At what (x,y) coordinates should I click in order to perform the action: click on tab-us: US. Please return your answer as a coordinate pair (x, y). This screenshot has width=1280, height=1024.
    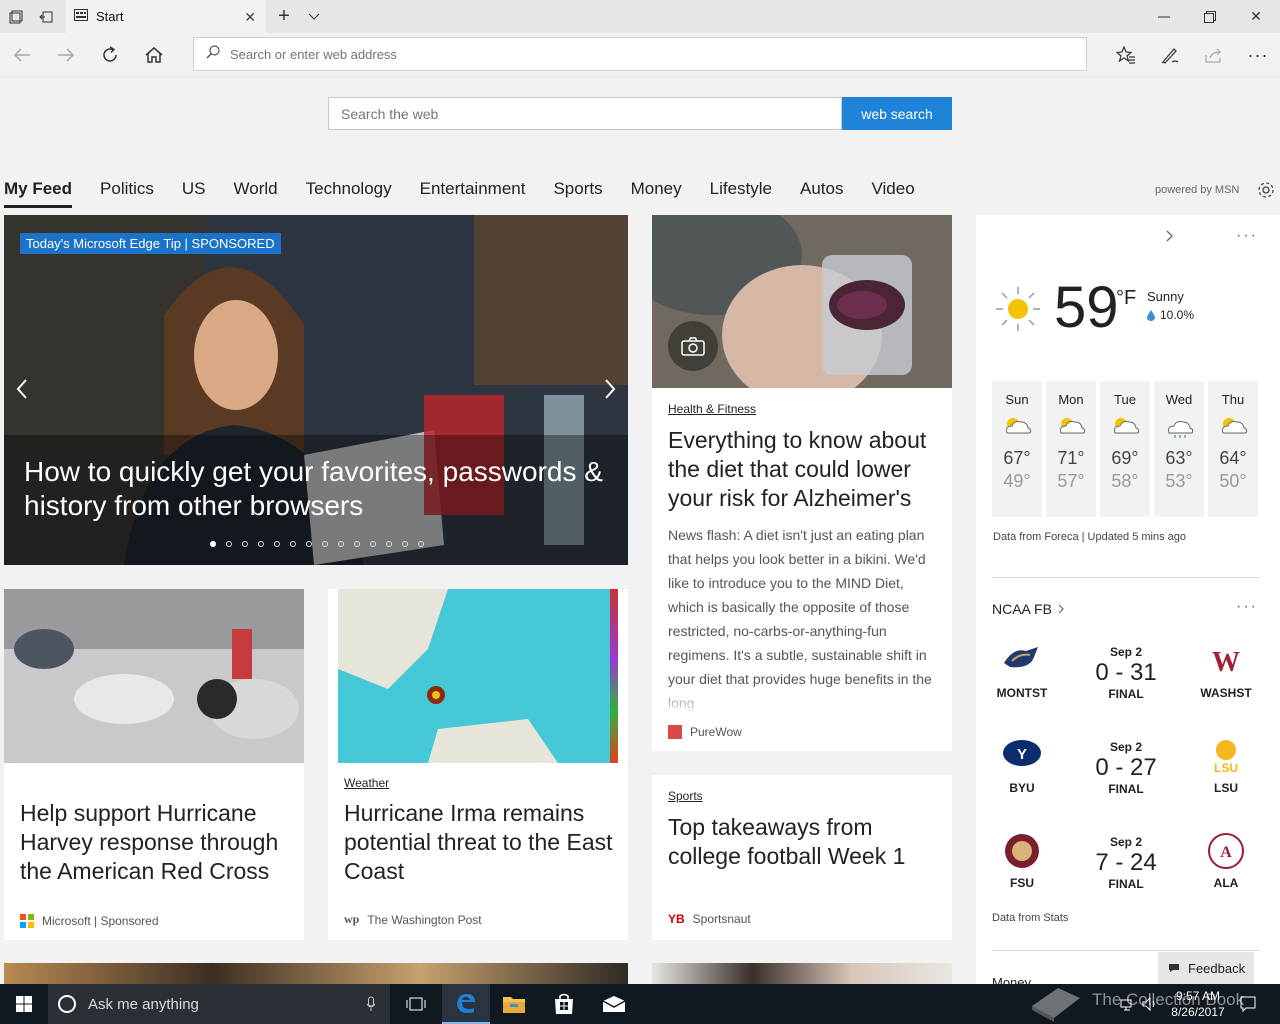
    Looking at the image, I should click on (194, 192).